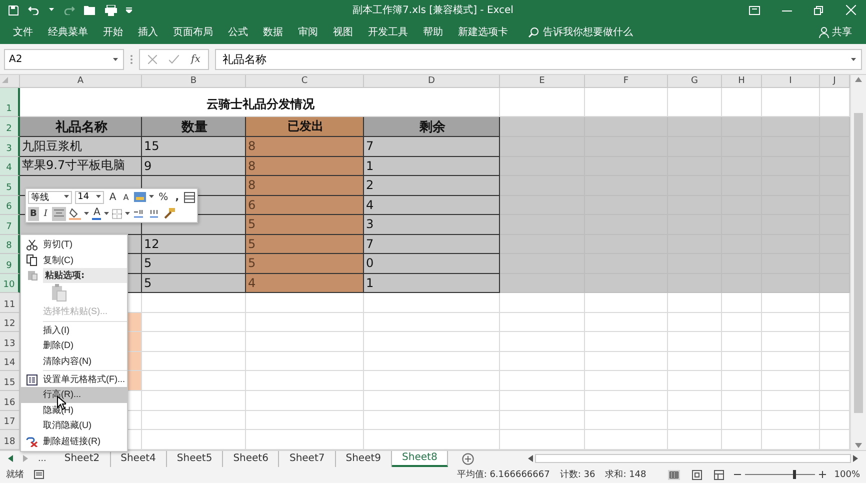 The height and width of the screenshot is (484, 866). Describe the element at coordinates (10, 420) in the screenshot. I see `row-header: 17` at that location.